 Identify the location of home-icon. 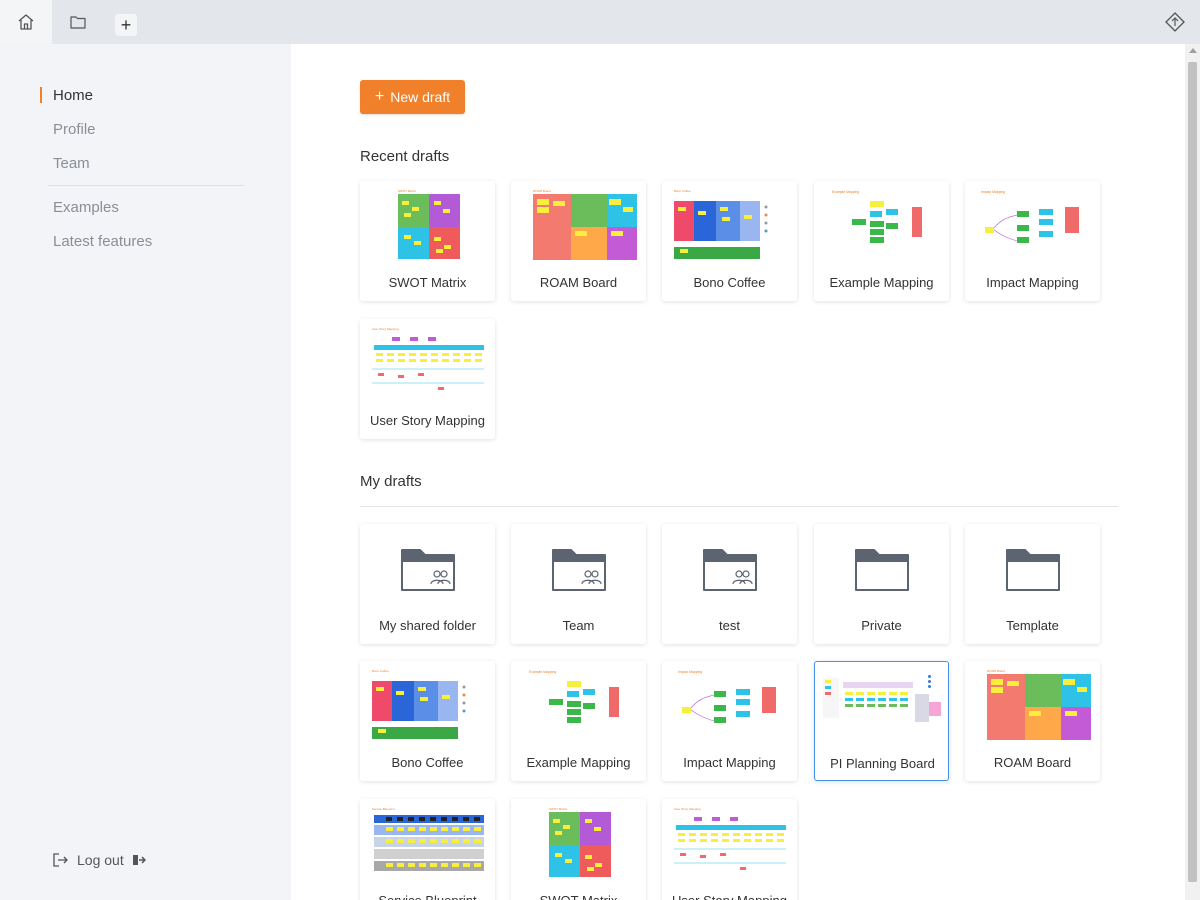
(26, 22).